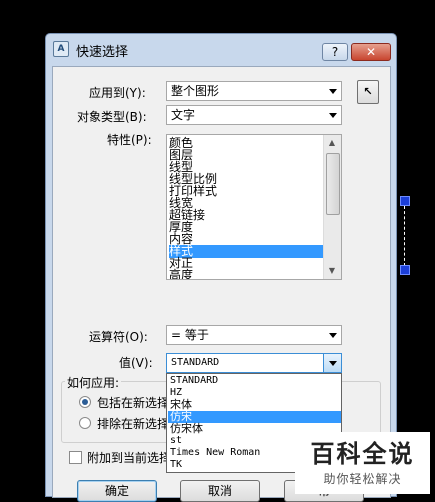 The height and width of the screenshot is (502, 435). I want to click on select-objects-button: ↖, so click(368, 92).